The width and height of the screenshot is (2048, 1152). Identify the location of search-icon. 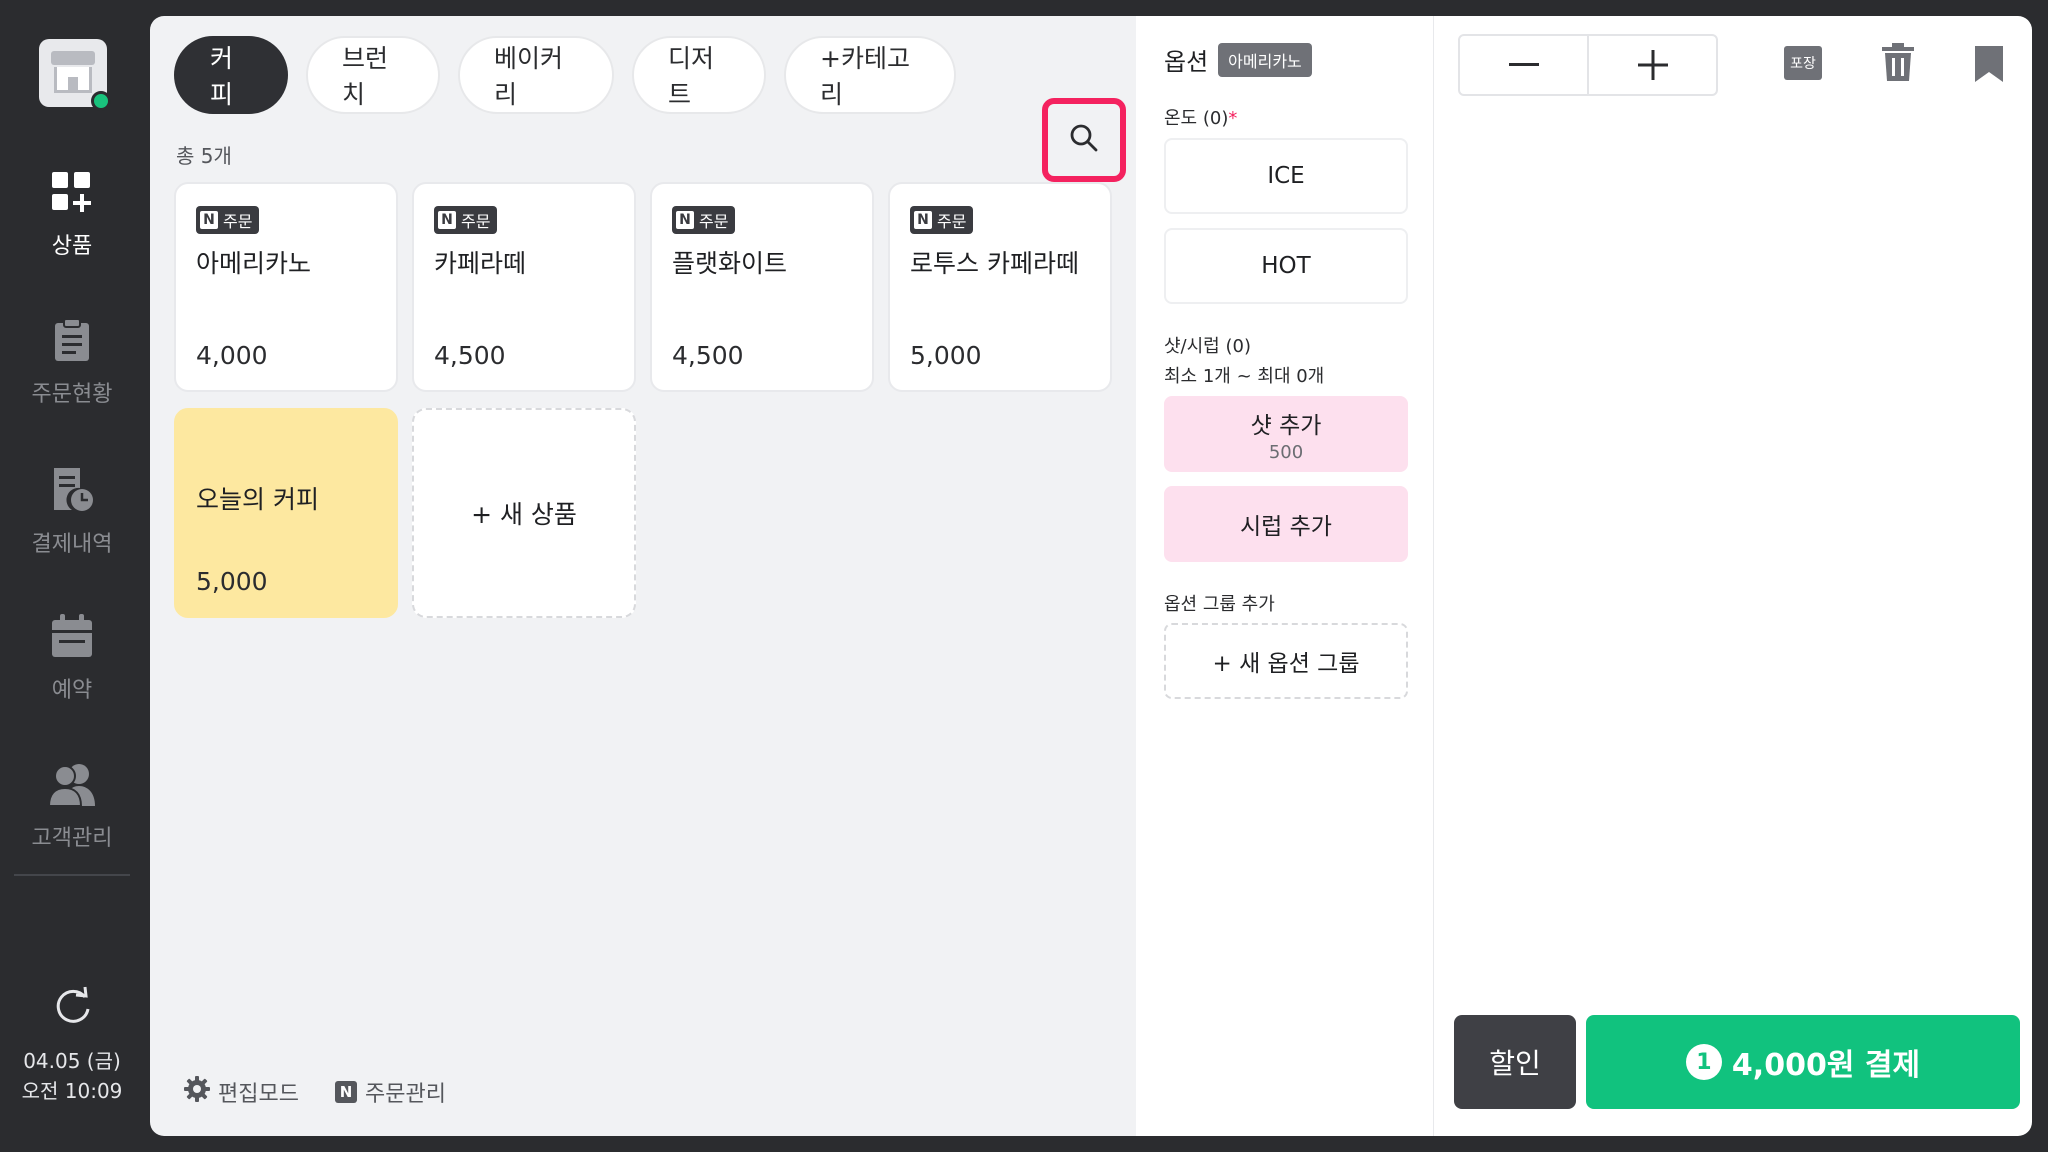
(1084, 140).